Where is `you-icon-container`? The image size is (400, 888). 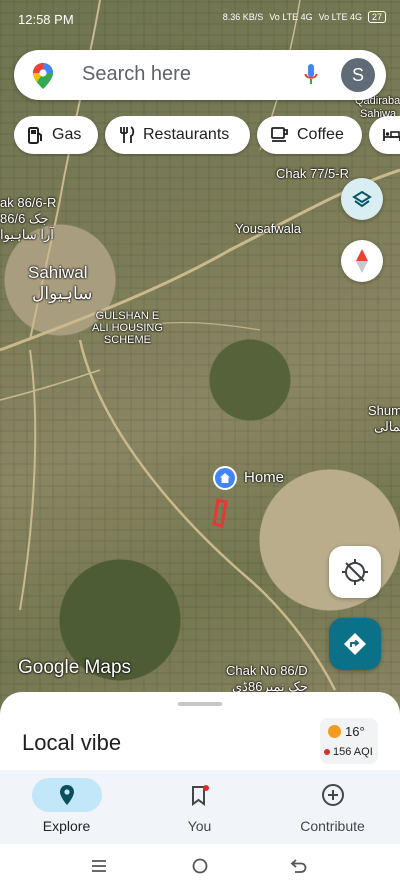
you-icon-container is located at coordinates (200, 795).